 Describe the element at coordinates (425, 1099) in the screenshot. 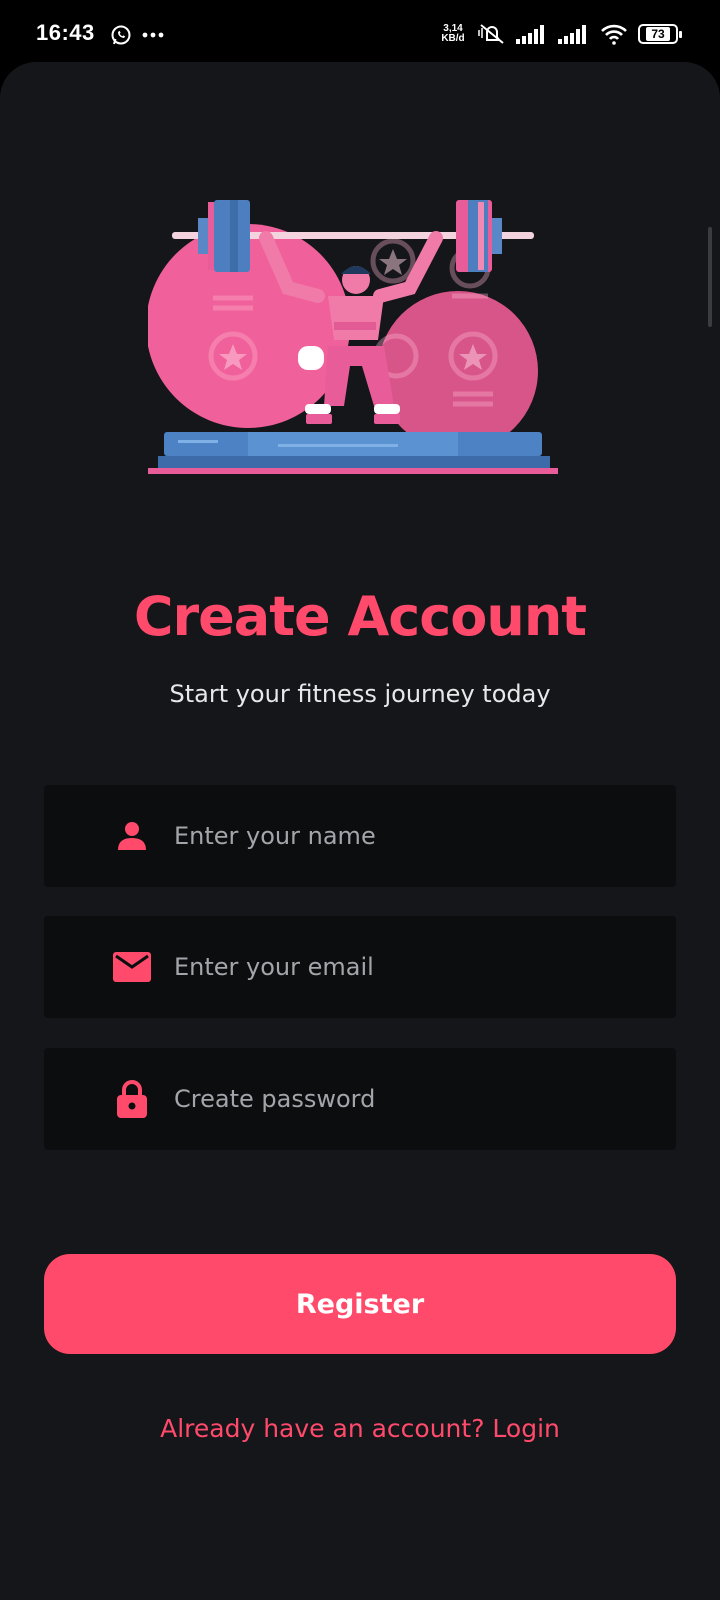

I see `password-input` at that location.